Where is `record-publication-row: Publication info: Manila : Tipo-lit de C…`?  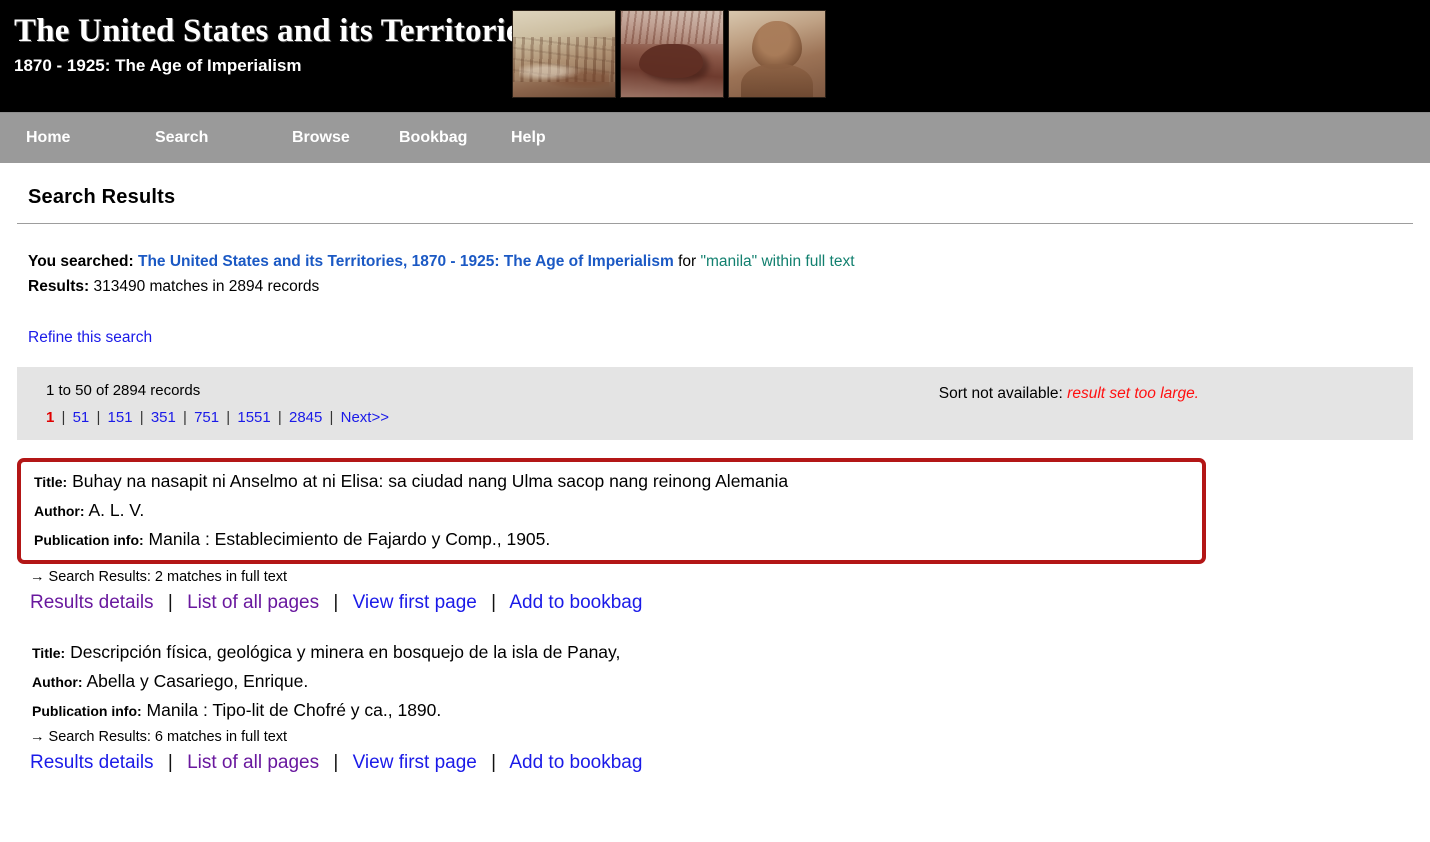
record-publication-row: Publication info: Manila : Tipo-lit de C… is located at coordinates (731, 710).